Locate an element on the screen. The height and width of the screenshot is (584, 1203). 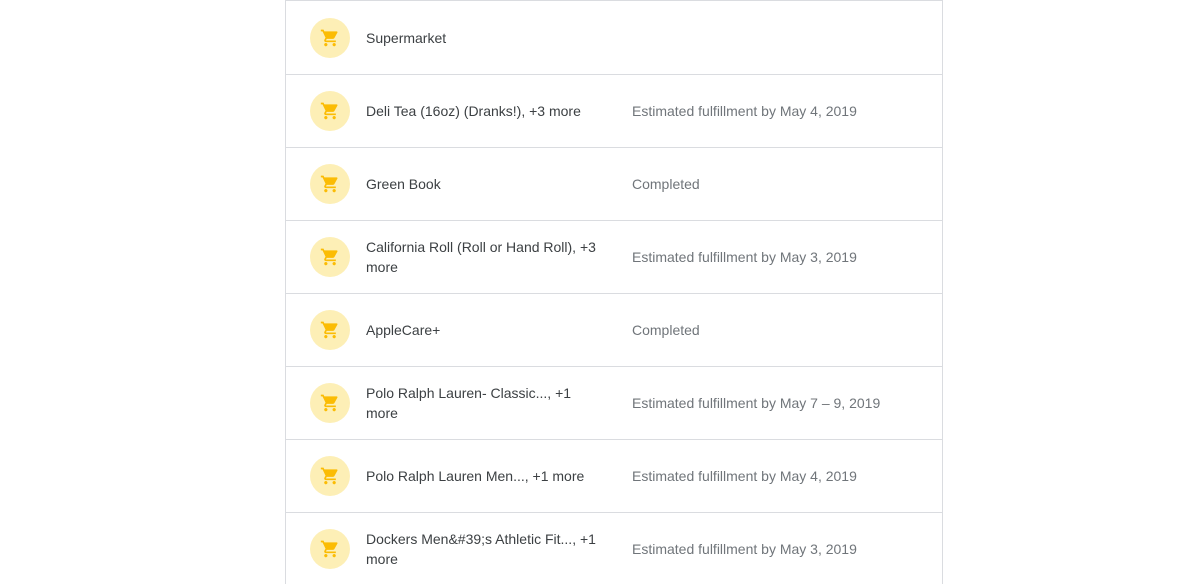
order-title: Deli Tea (16oz) (Dranks!), +3 more is located at coordinates (473, 111).